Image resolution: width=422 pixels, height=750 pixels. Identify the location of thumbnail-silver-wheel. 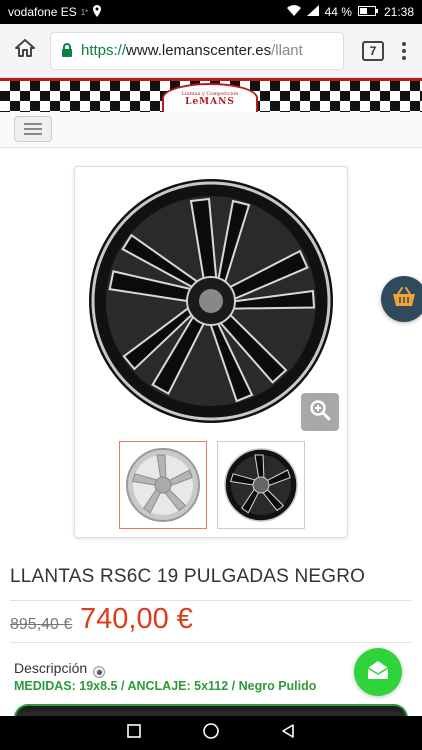
(163, 485).